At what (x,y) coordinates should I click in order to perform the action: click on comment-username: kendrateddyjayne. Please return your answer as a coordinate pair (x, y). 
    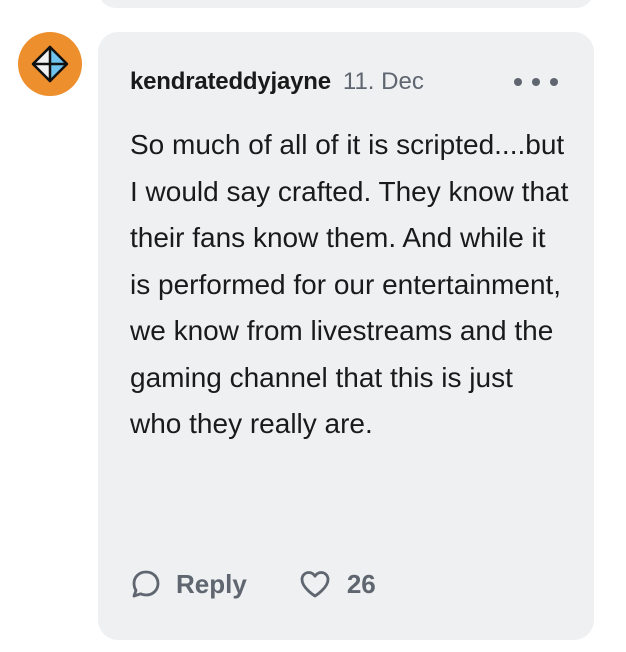
    Looking at the image, I should click on (230, 82).